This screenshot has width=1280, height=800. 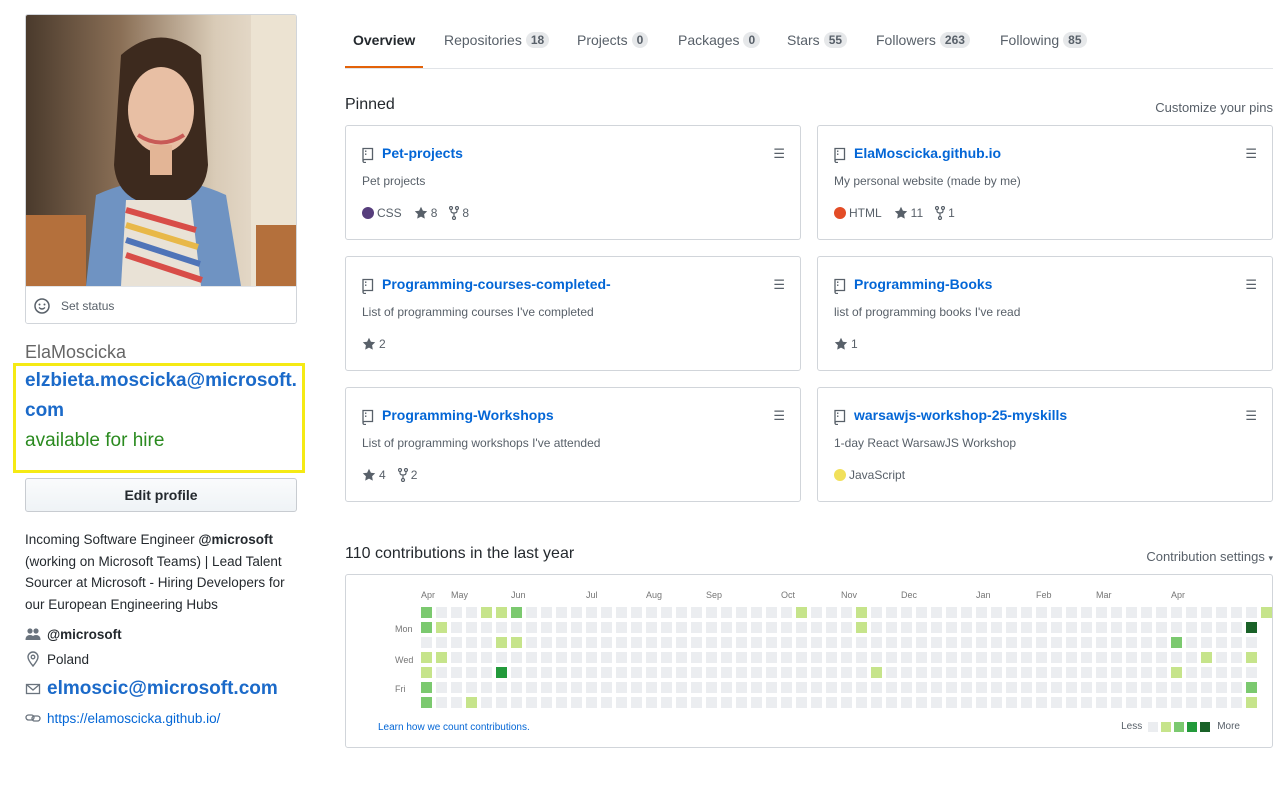 What do you see at coordinates (923, 46) in the screenshot?
I see `tab-followers: Followers 263` at bounding box center [923, 46].